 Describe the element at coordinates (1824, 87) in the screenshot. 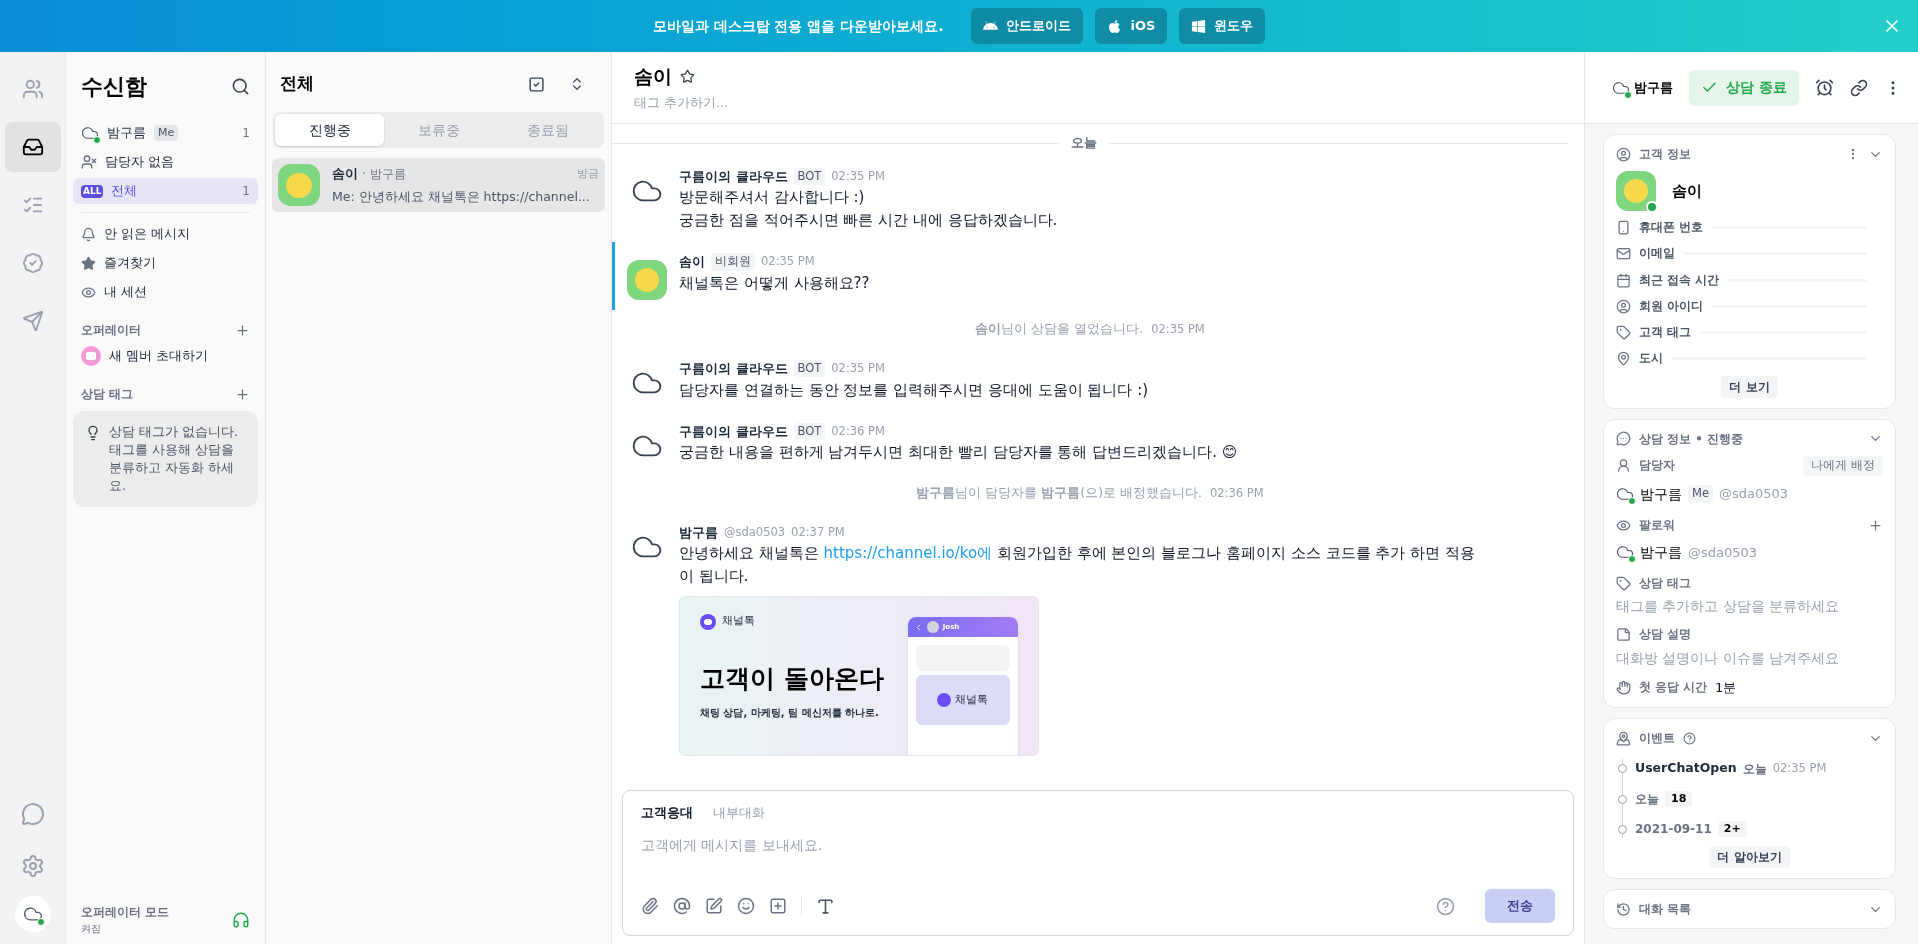

I see `alarm-clock-icon` at that location.